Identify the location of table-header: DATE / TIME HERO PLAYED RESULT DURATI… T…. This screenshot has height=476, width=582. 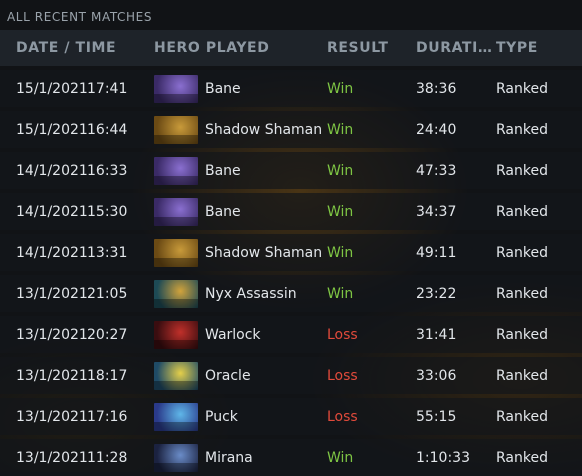
(291, 48).